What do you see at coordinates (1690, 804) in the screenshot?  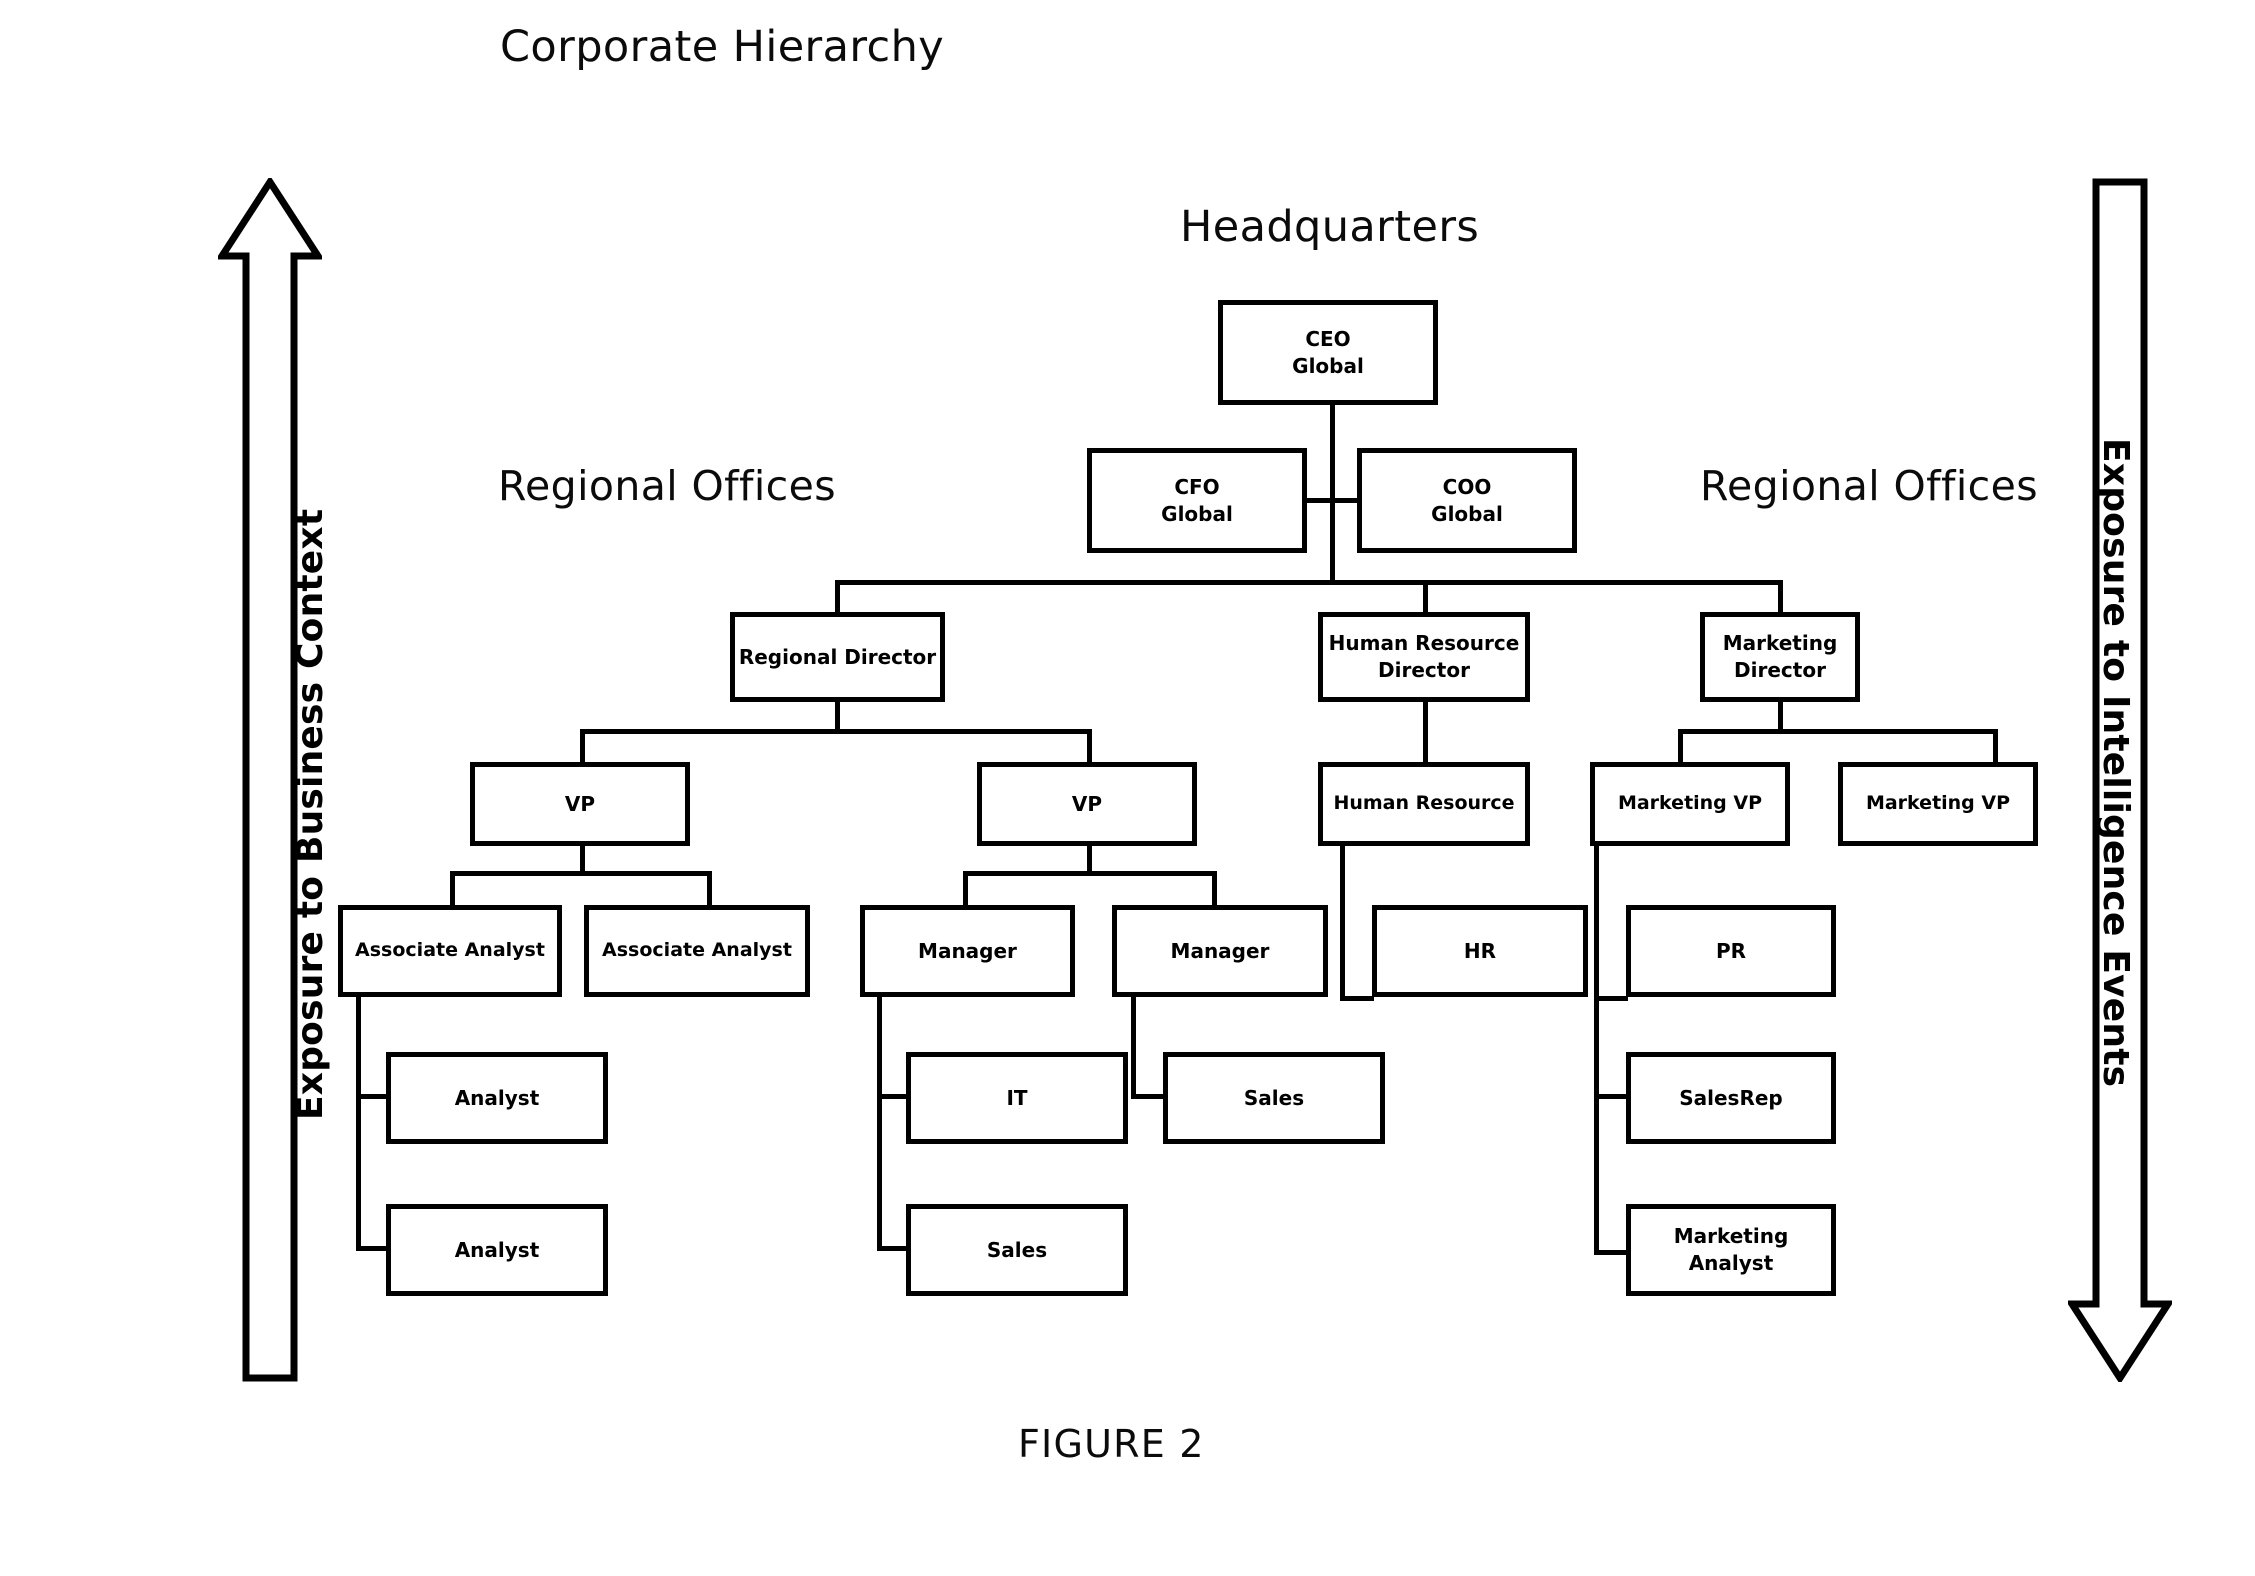 I see `node-marketing-vp-1: Marketing VP` at bounding box center [1690, 804].